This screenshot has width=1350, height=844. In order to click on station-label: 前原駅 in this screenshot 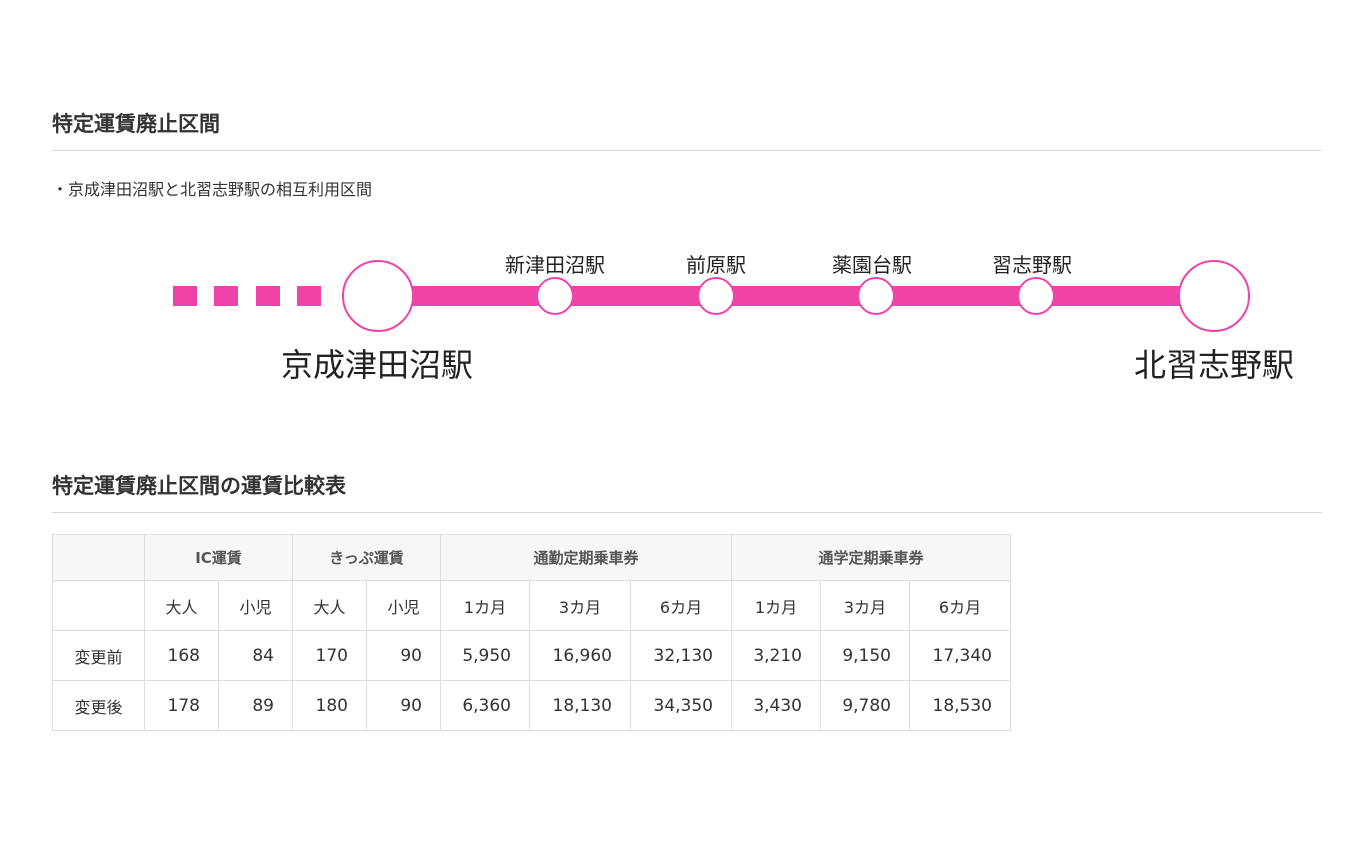, I will do `click(716, 265)`.